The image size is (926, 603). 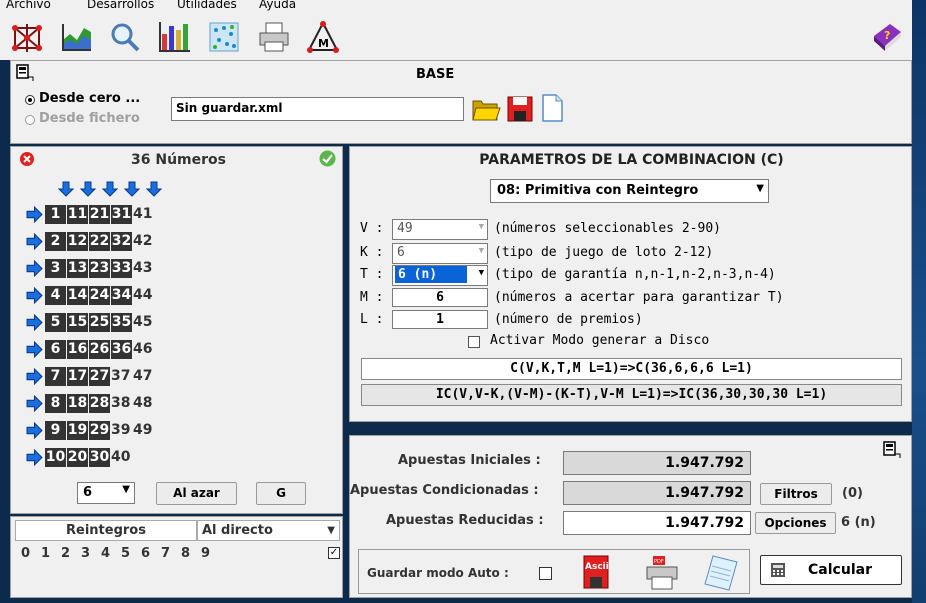 I want to click on number-cell: 41, so click(x=142, y=214).